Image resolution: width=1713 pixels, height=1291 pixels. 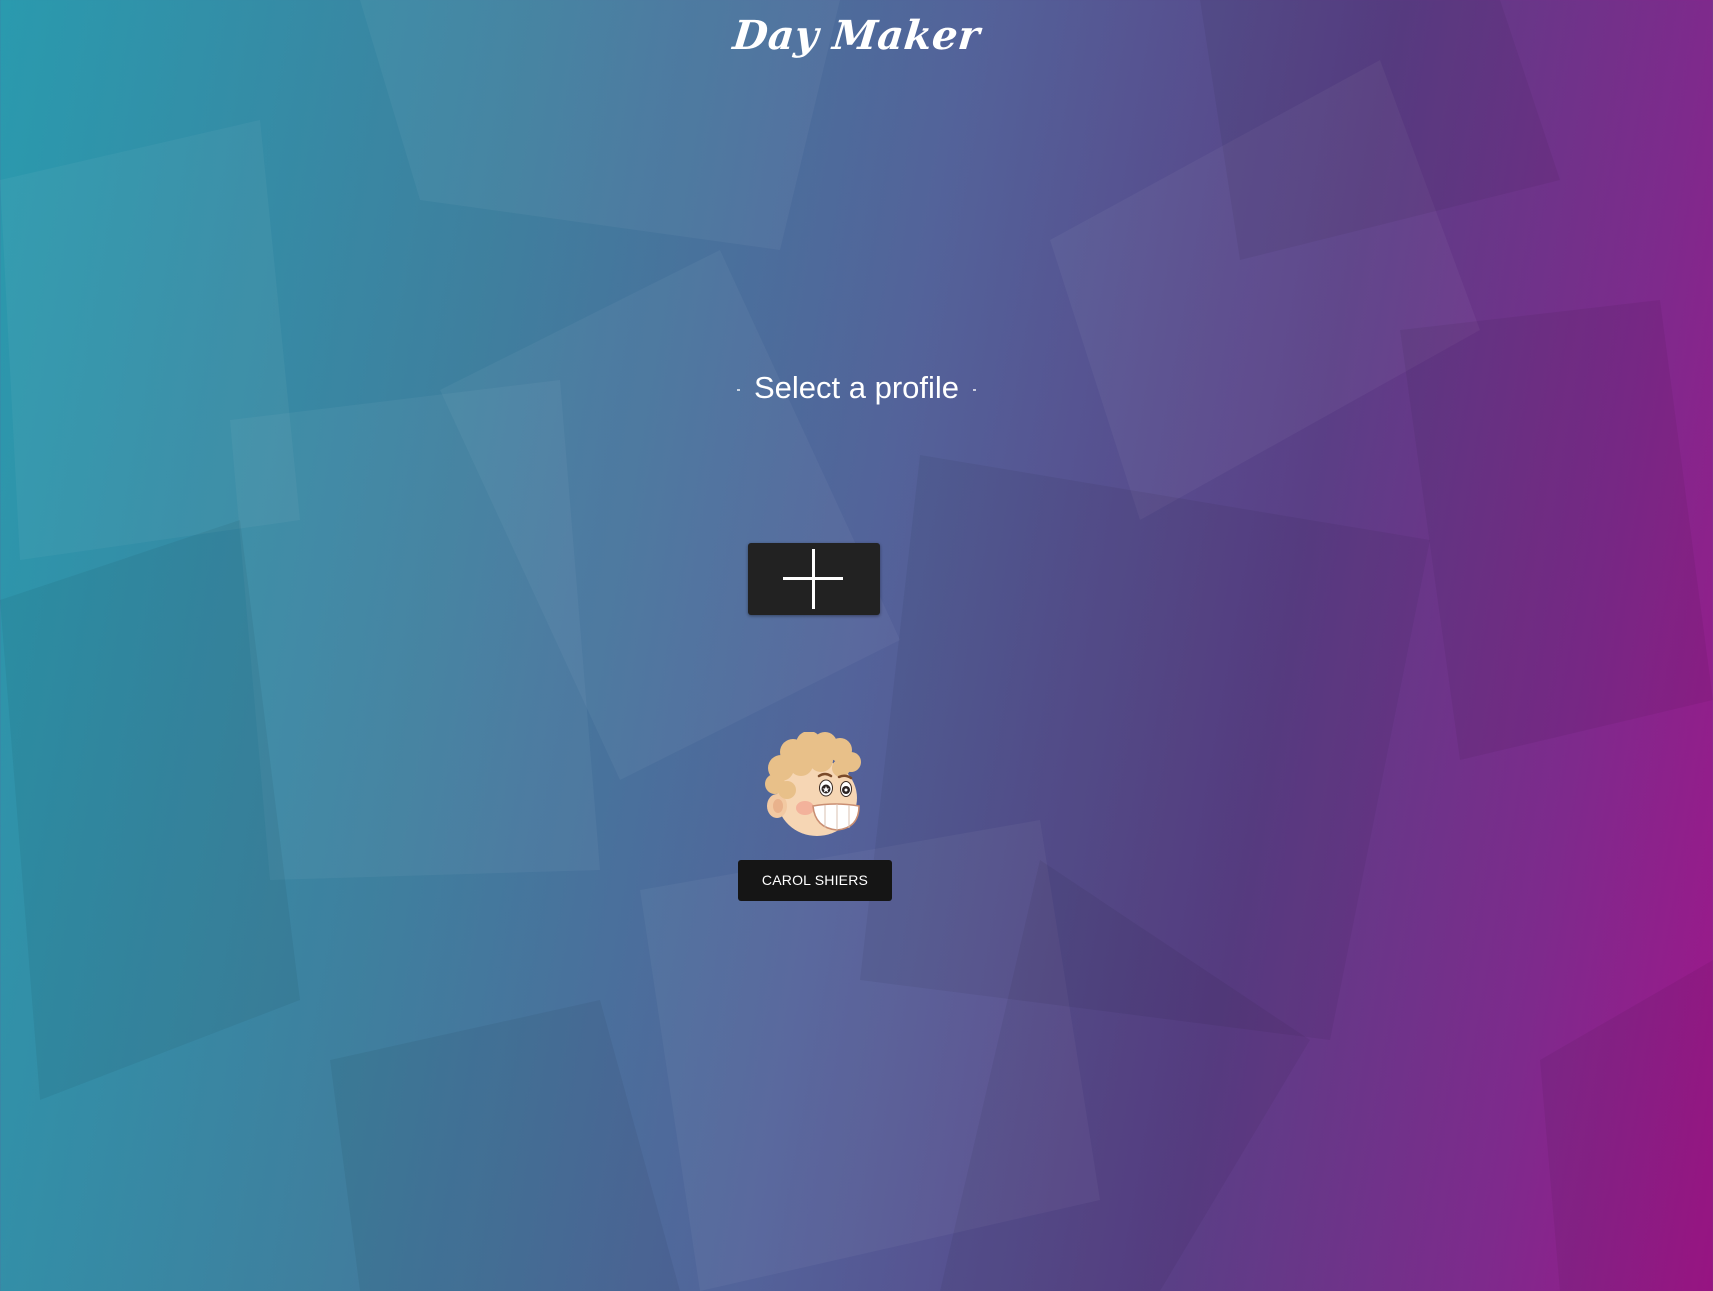 I want to click on add-profile-button, so click(x=814, y=579).